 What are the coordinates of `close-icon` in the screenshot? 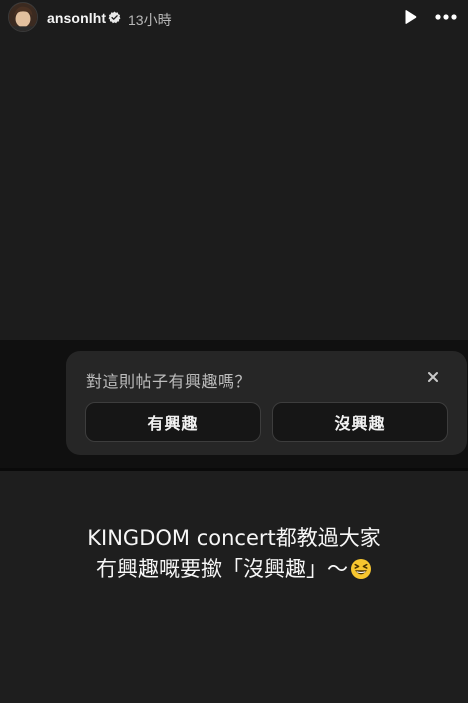 It's located at (433, 377).